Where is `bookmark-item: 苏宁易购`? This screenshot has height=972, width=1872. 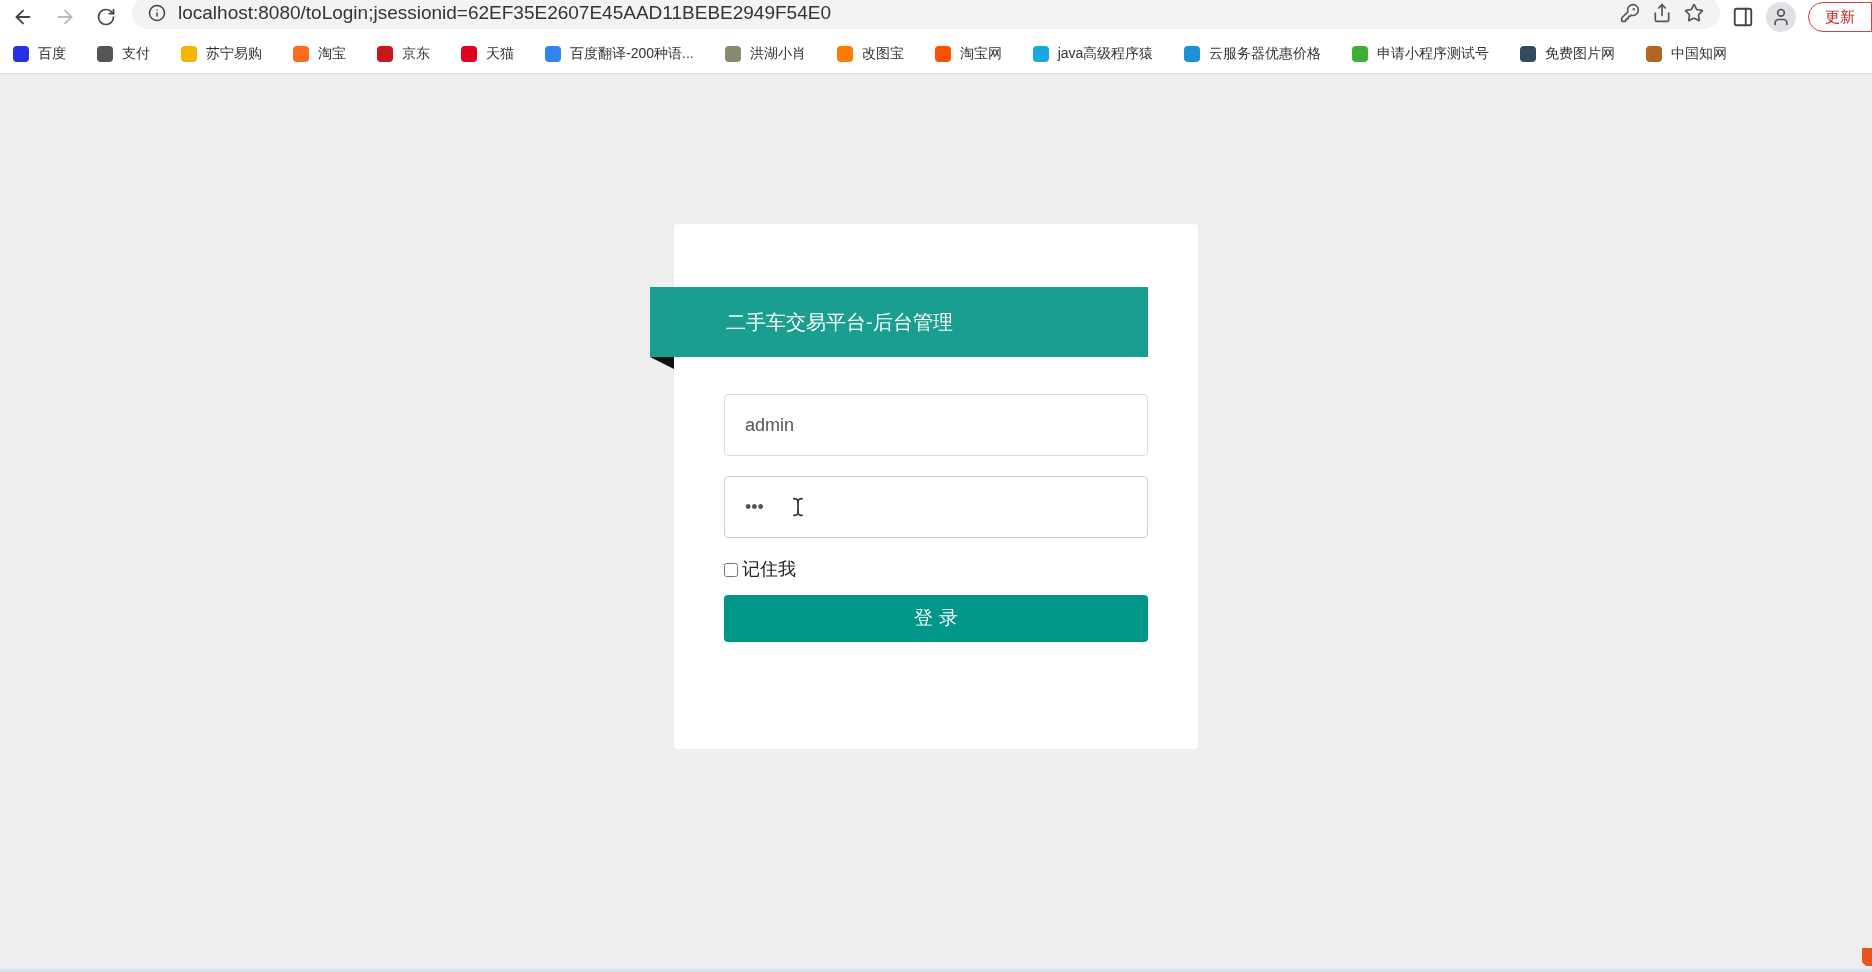 bookmark-item: 苏宁易购 is located at coordinates (221, 53).